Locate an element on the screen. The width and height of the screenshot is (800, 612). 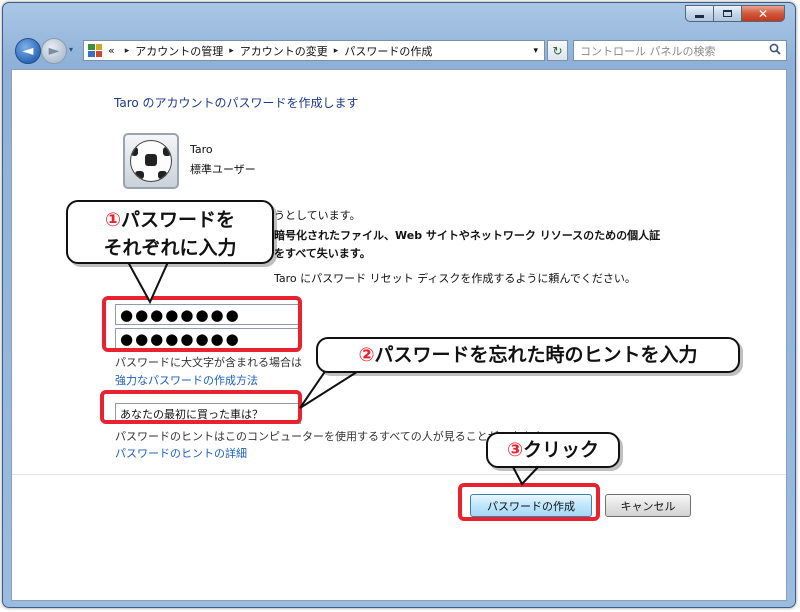
callout-text: それぞれに入力 is located at coordinates (170, 248).